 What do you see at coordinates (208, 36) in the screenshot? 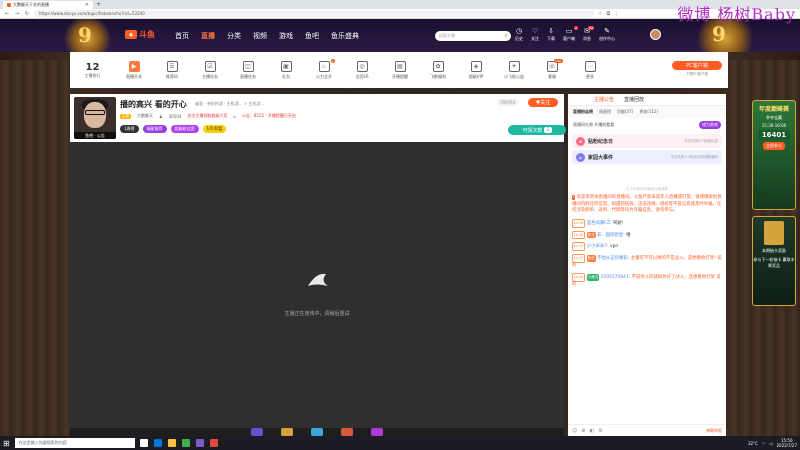
I see `nav-live: 直播` at bounding box center [208, 36].